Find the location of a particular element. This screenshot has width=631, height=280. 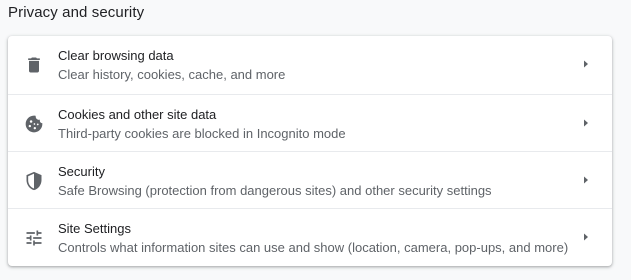

tune-icon is located at coordinates (34, 238).